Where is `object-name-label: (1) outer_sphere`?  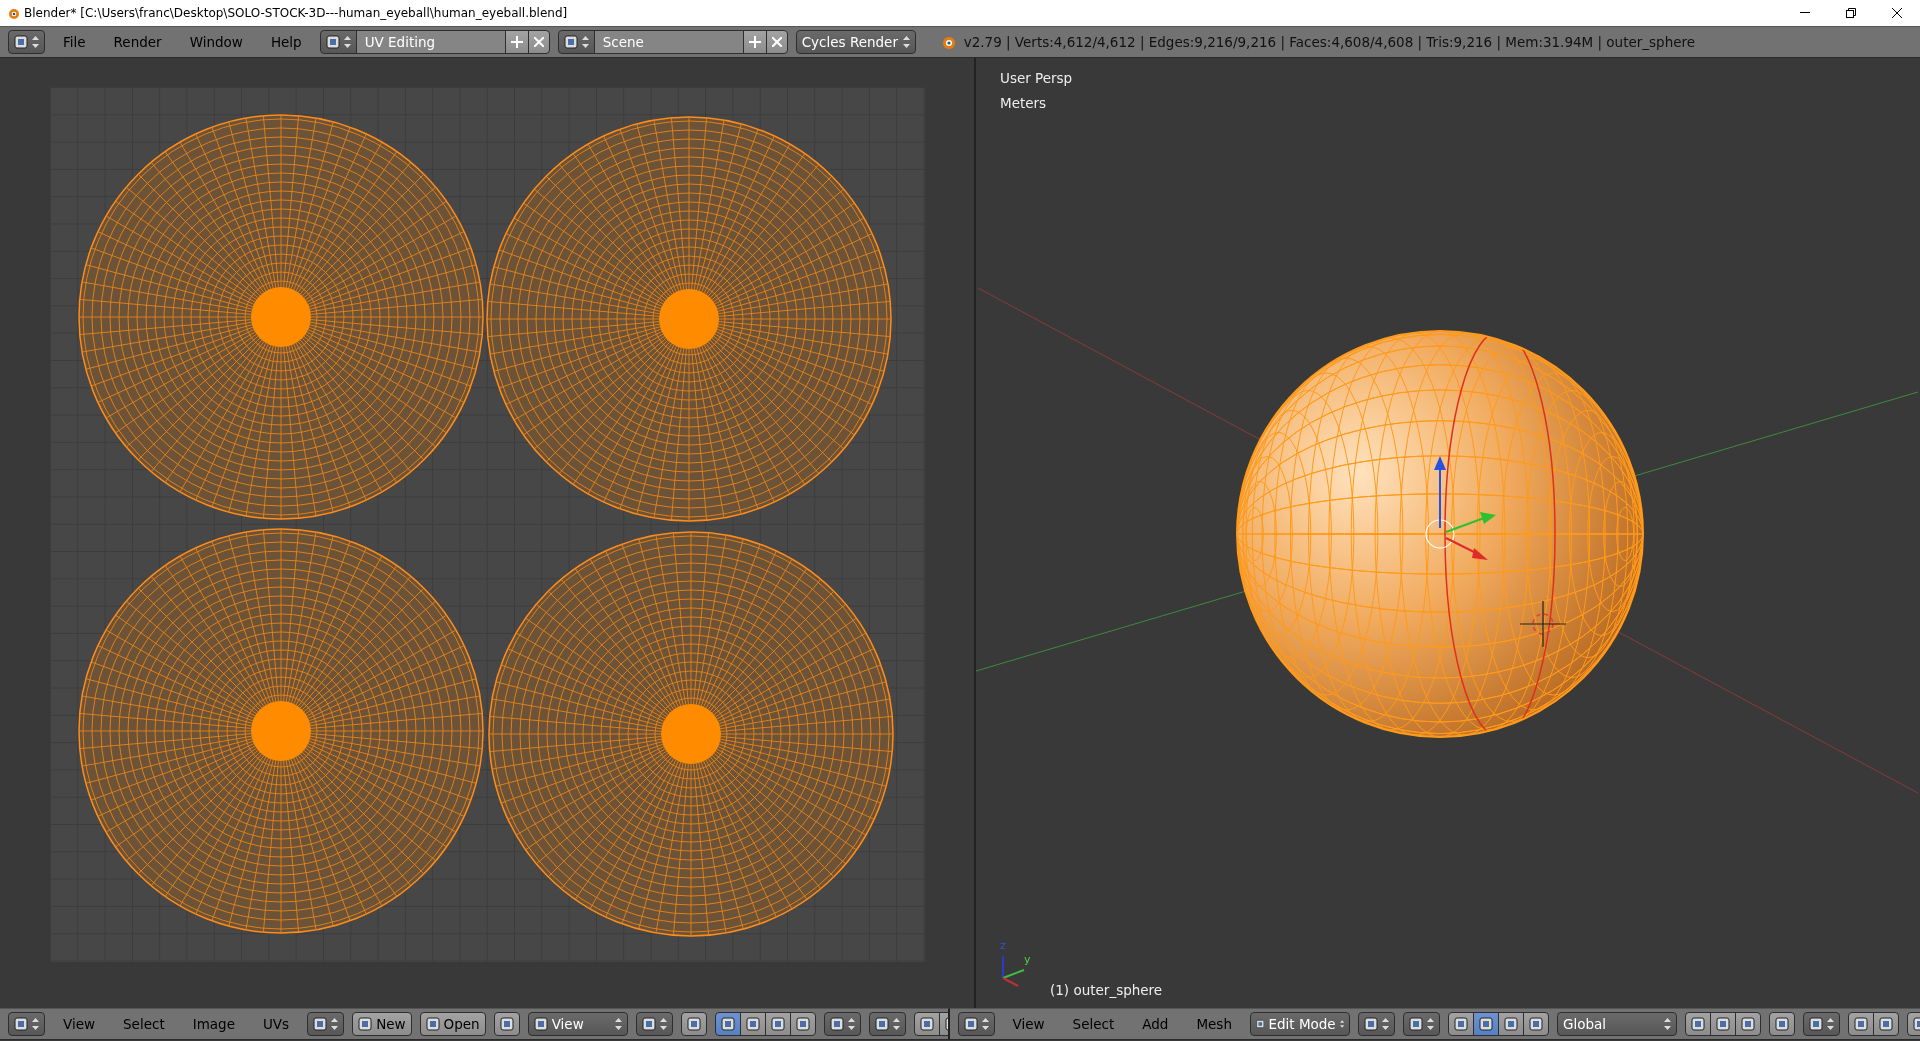
object-name-label: (1) outer_sphere is located at coordinates (1106, 990).